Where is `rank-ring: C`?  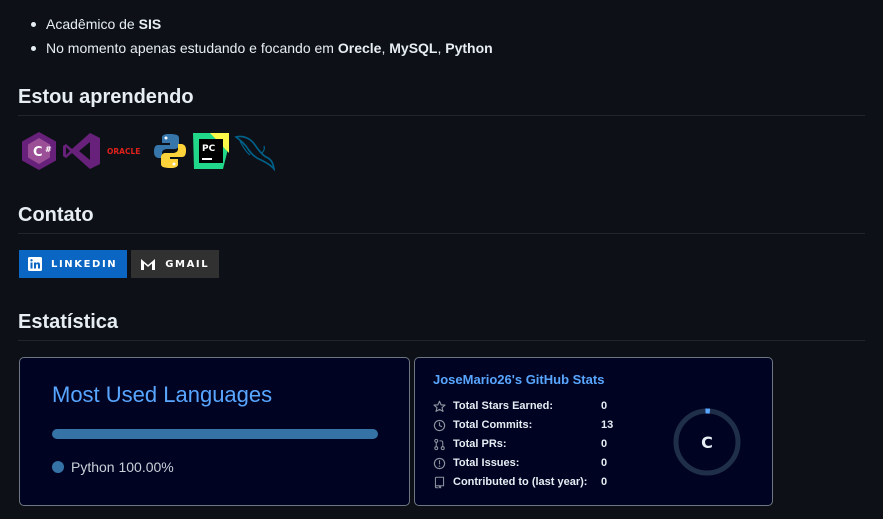
rank-ring: C is located at coordinates (707, 442).